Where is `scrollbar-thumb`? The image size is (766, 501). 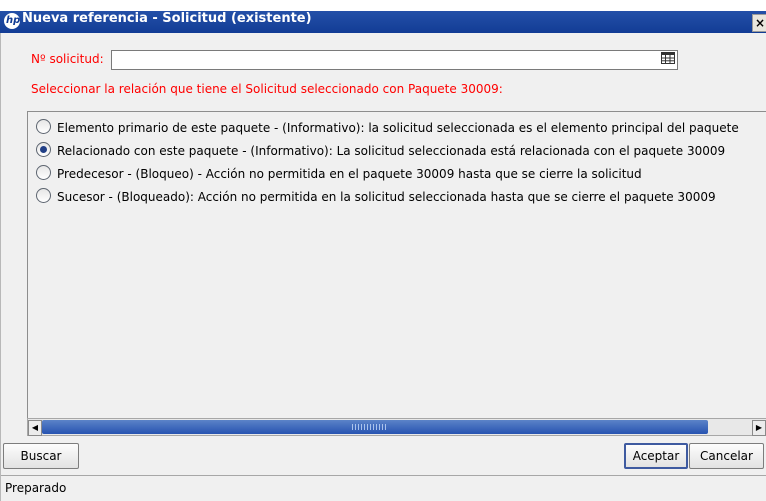 scrollbar-thumb is located at coordinates (375, 427).